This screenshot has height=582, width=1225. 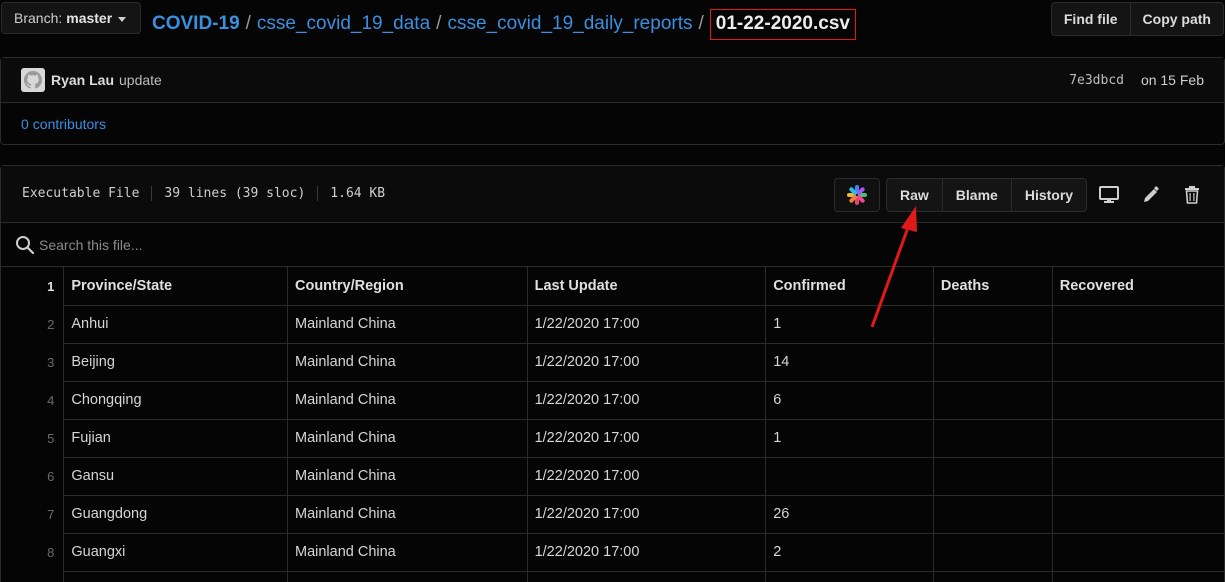 What do you see at coordinates (33, 552) in the screenshot?
I see `line-number: 8` at bounding box center [33, 552].